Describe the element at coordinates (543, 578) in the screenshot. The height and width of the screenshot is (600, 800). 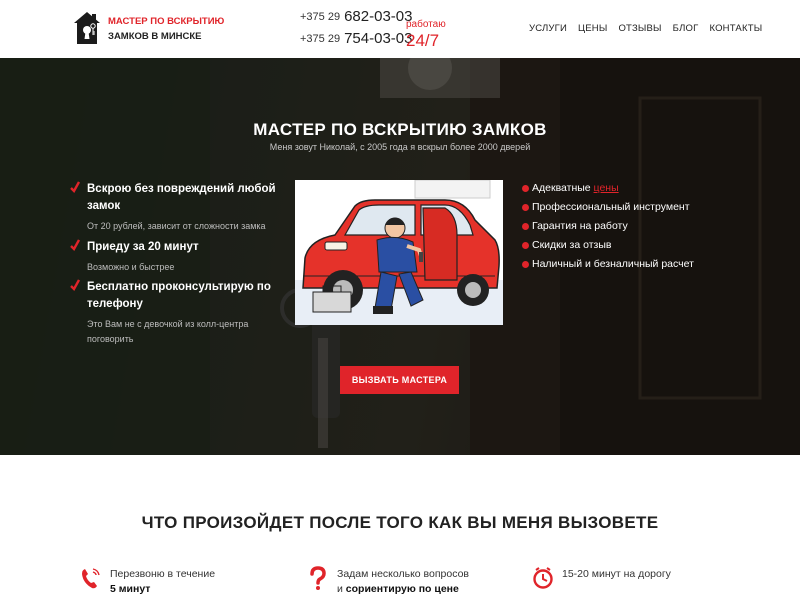
I see `clock-icon` at that location.